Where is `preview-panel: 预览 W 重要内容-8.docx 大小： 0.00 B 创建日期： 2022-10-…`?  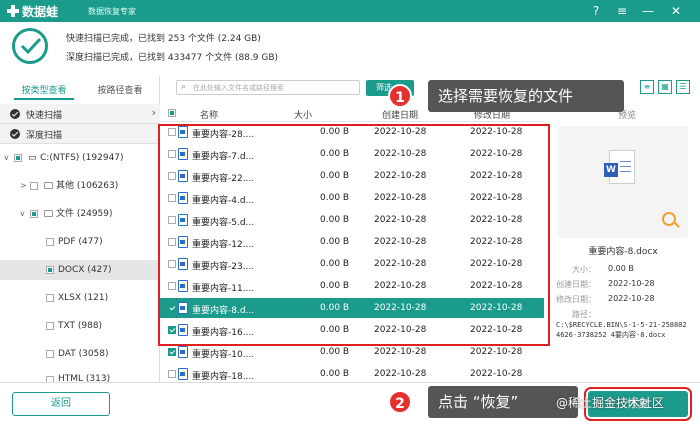 preview-panel: 预览 W 重要内容-8.docx 大小： 0.00 B 创建日期： 2022-10-… is located at coordinates (623, 228).